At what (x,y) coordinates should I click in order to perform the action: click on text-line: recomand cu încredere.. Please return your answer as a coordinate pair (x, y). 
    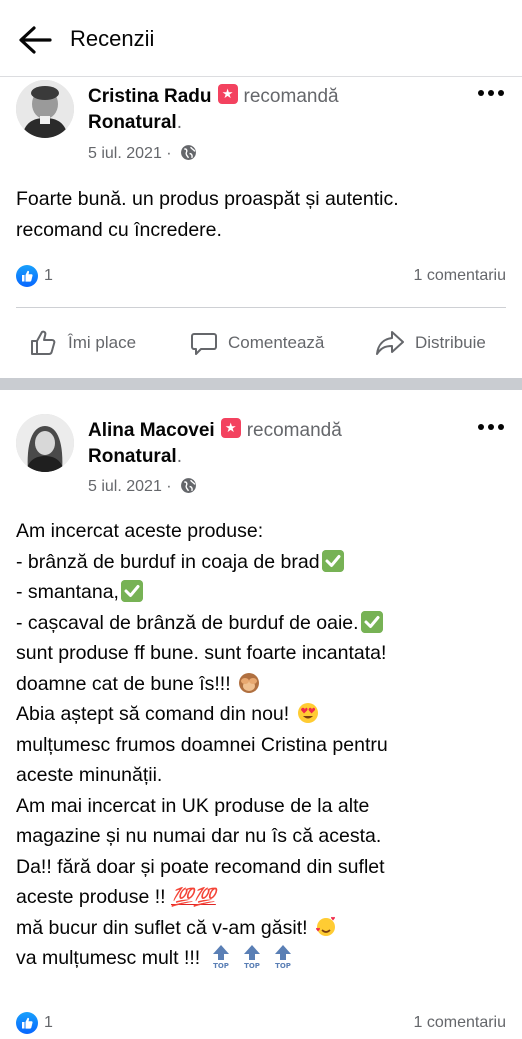
    Looking at the image, I should click on (119, 229).